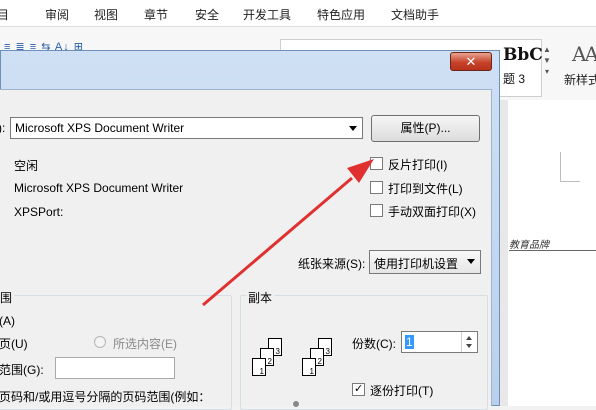  I want to click on arrow-shaft, so click(277, 241).